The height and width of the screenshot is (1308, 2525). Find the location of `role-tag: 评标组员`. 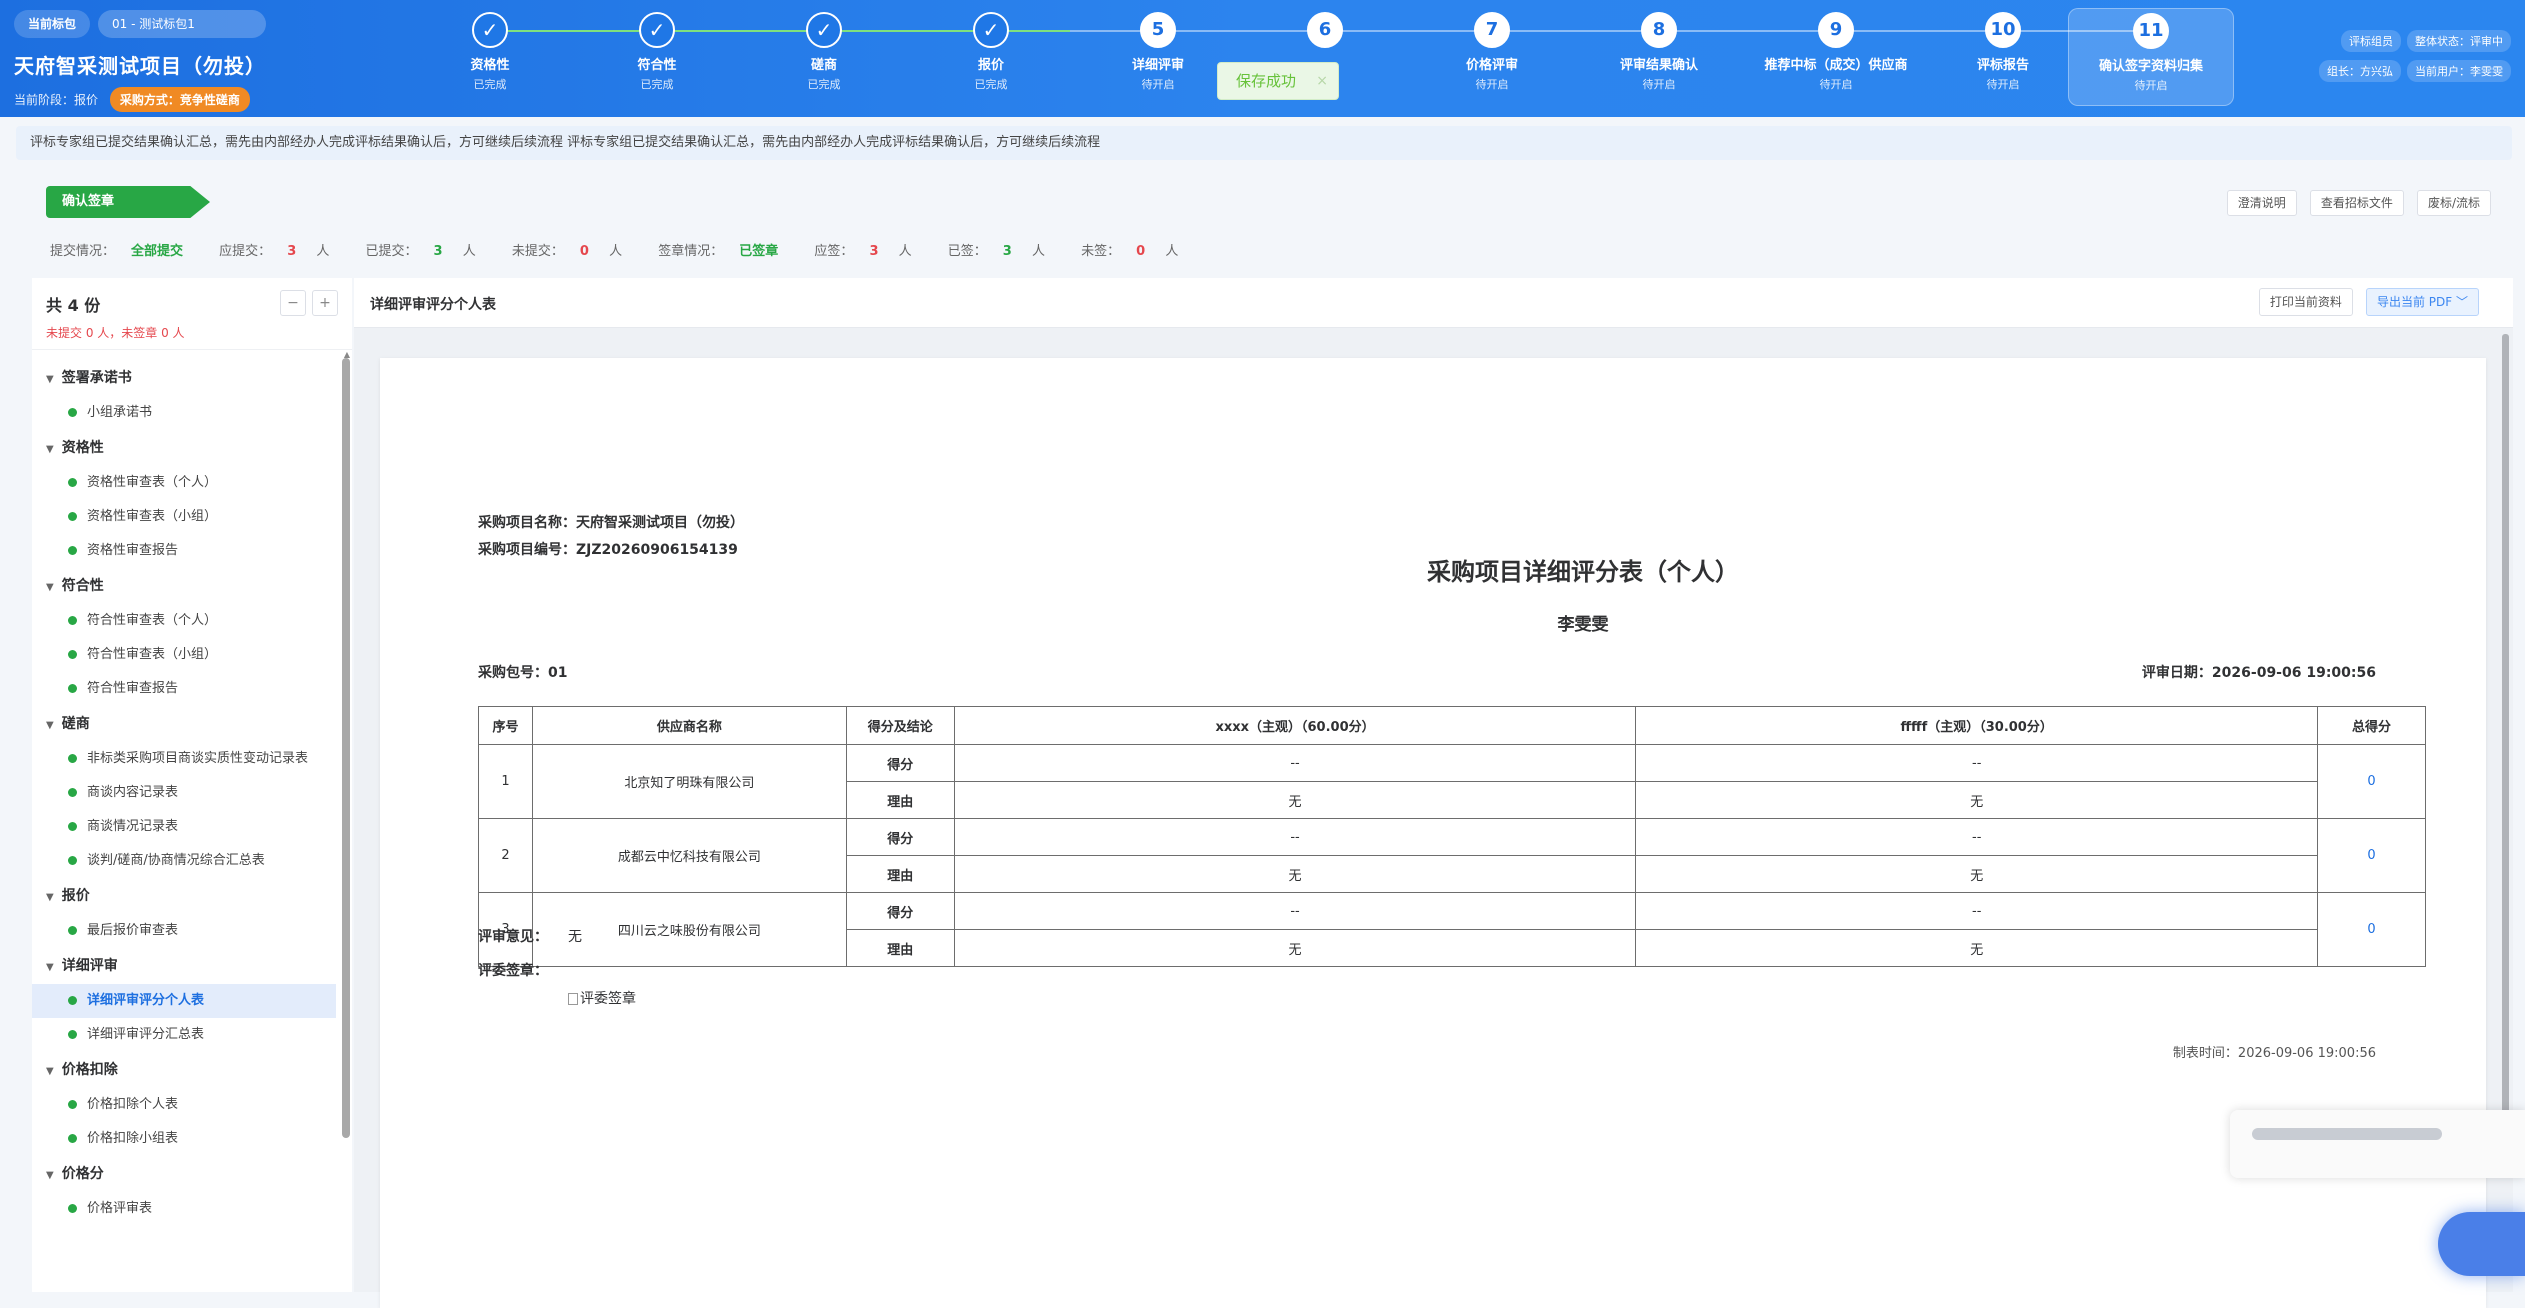

role-tag: 评标组员 is located at coordinates (2371, 41).